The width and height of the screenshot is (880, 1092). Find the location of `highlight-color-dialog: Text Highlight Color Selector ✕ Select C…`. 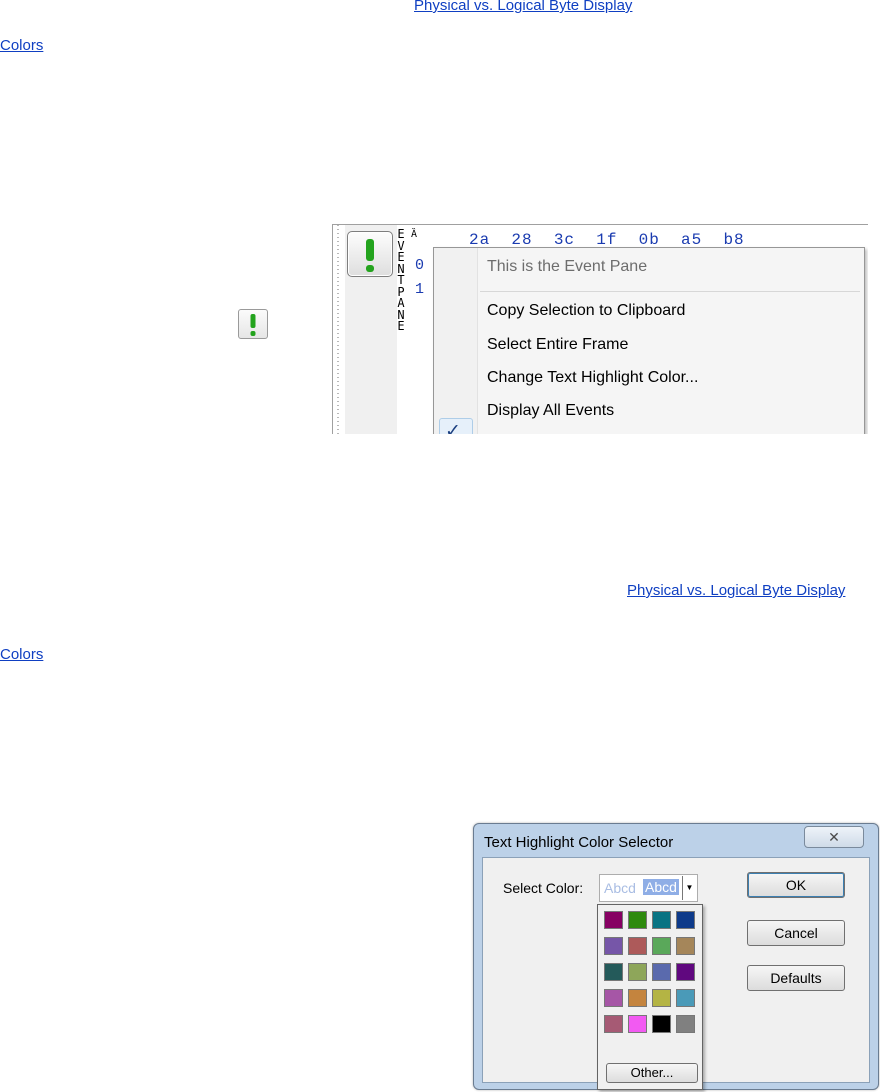

highlight-color-dialog: Text Highlight Color Selector ✕ Select C… is located at coordinates (676, 956).